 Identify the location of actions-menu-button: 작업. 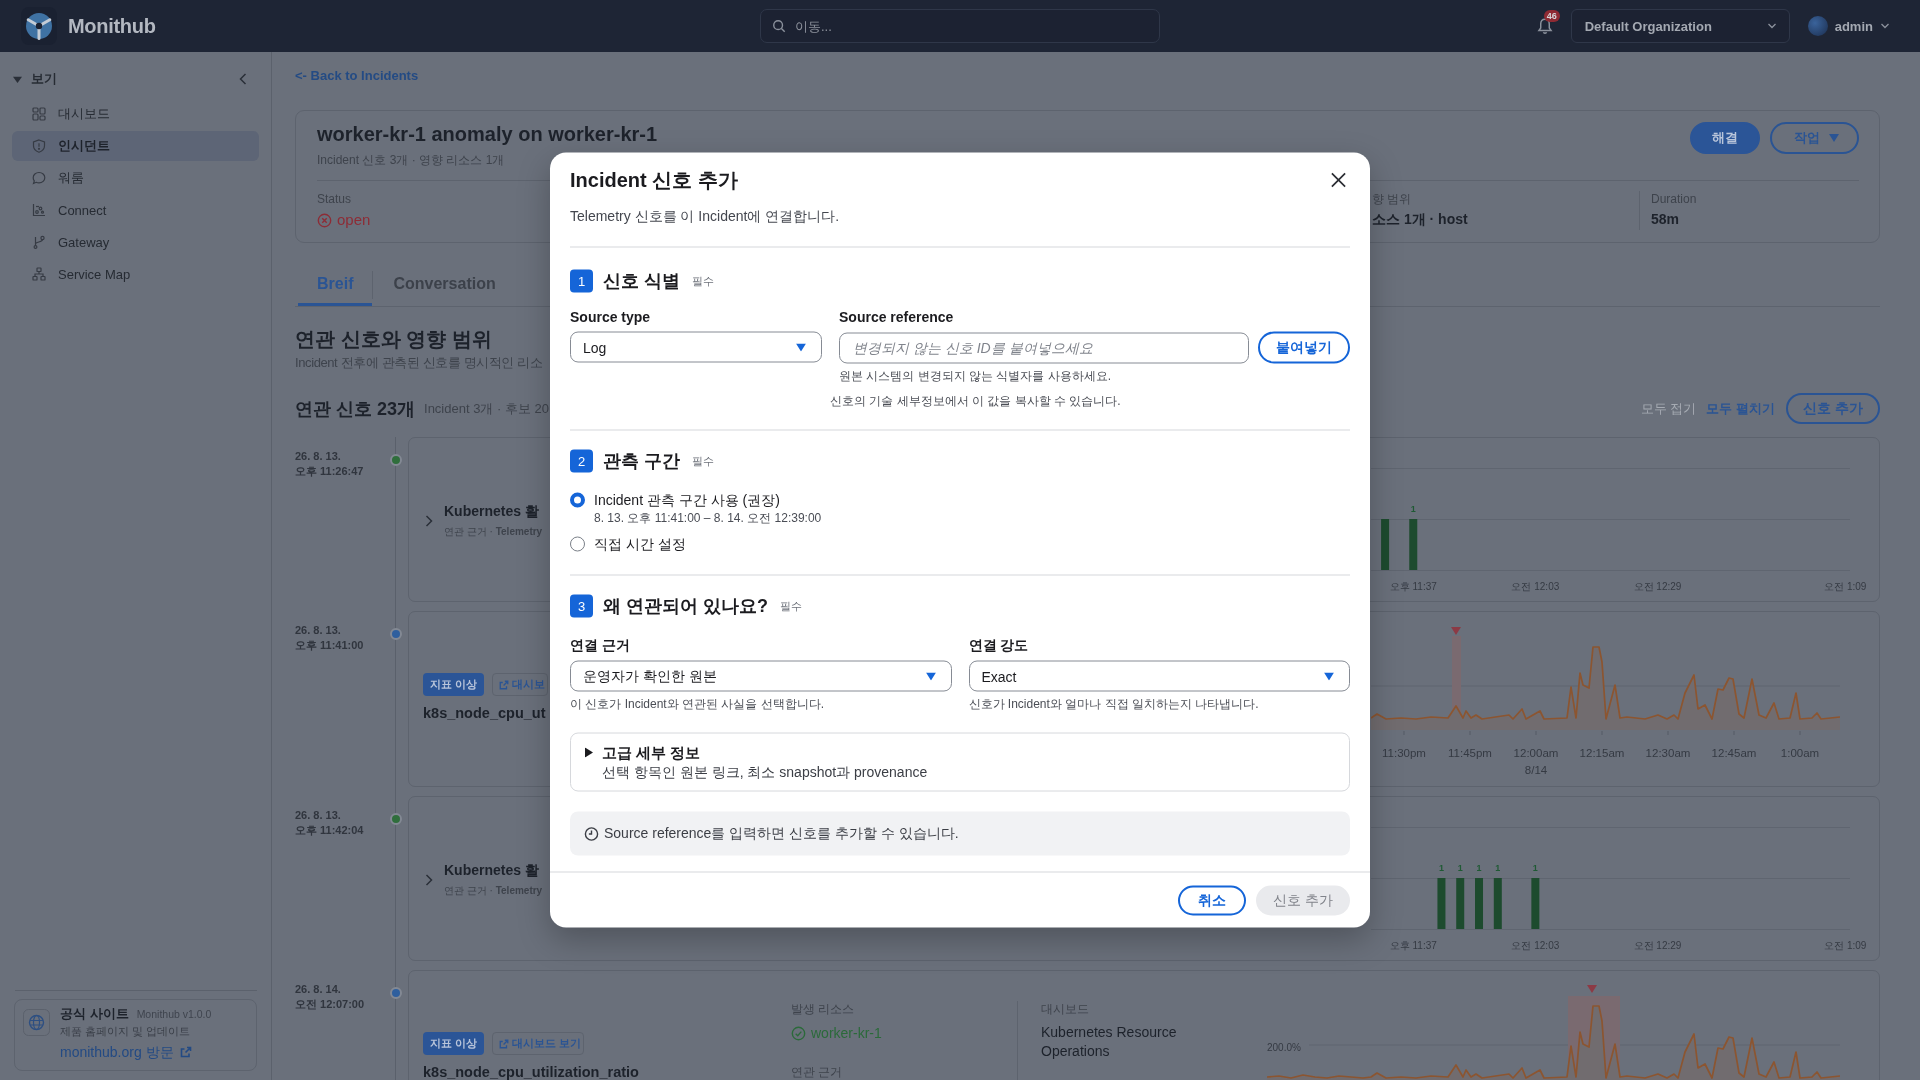
(1814, 138).